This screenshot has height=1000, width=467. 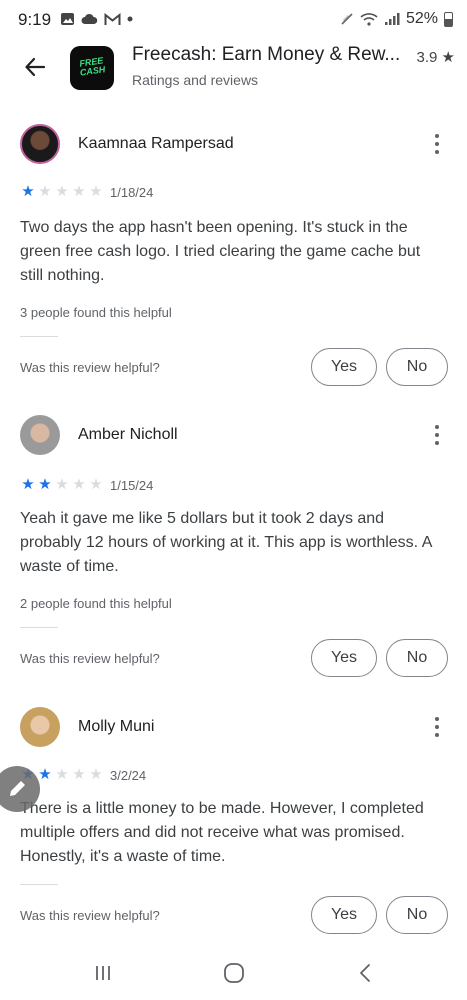 I want to click on back-button, so click(x=35, y=67).